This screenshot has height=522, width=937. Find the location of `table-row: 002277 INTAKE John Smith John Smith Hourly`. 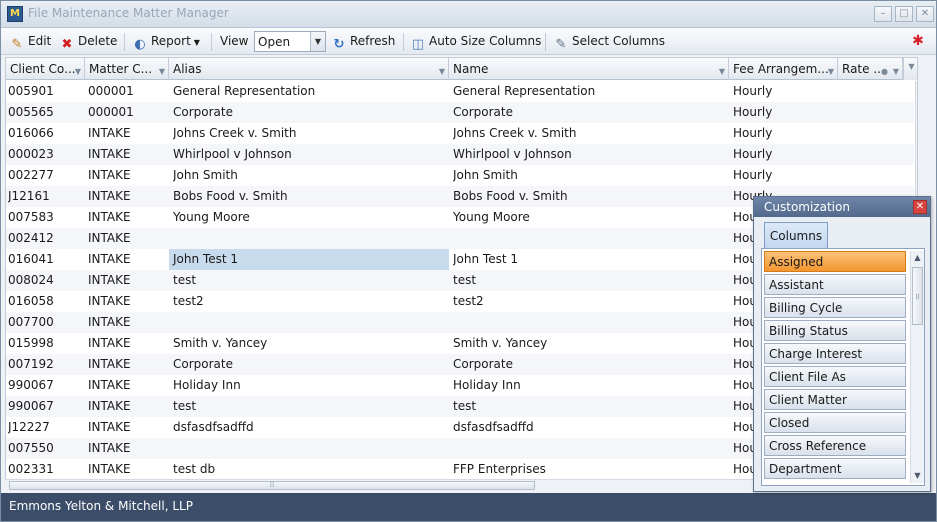

table-row: 002277 INTAKE John Smith John Smith Hourly is located at coordinates (460, 175).